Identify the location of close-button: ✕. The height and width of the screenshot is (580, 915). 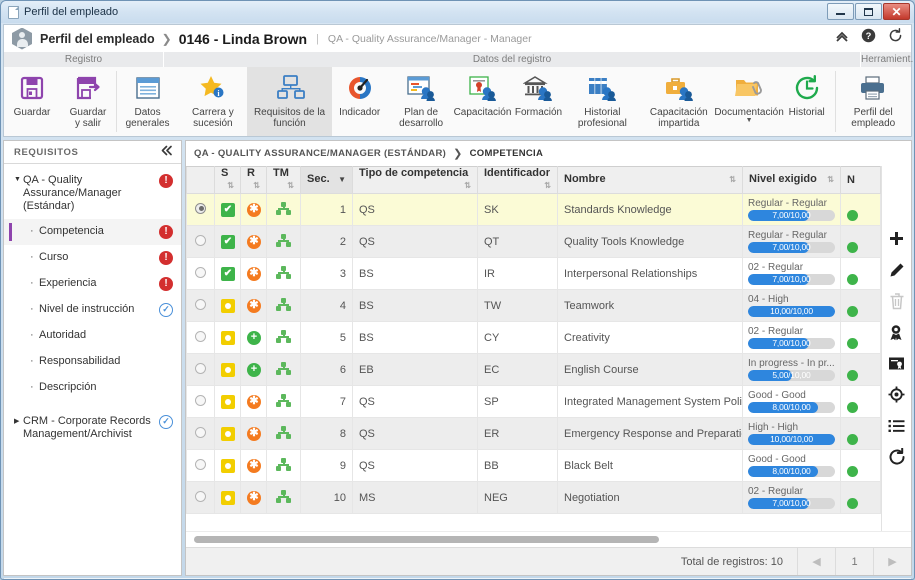
(896, 11).